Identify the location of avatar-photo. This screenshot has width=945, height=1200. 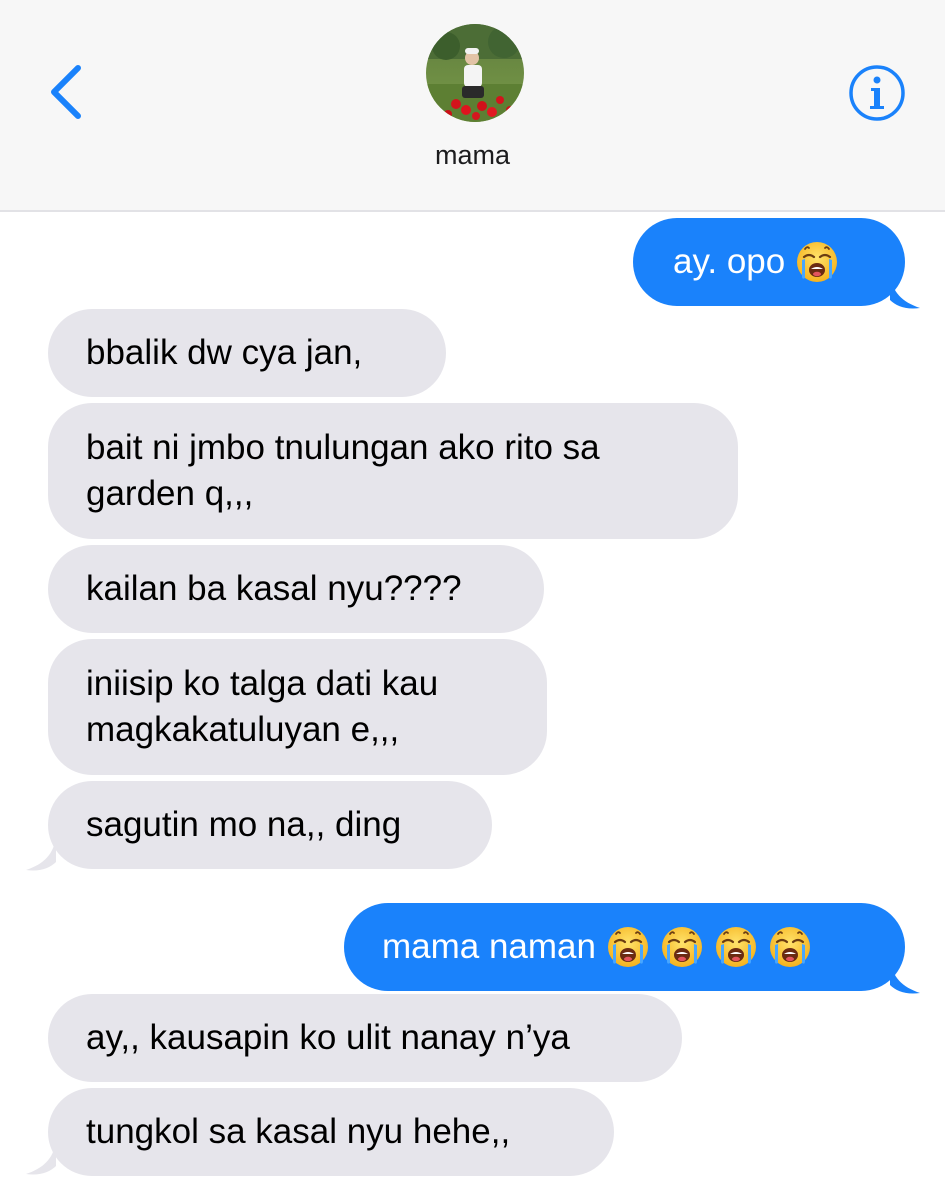
(475, 73).